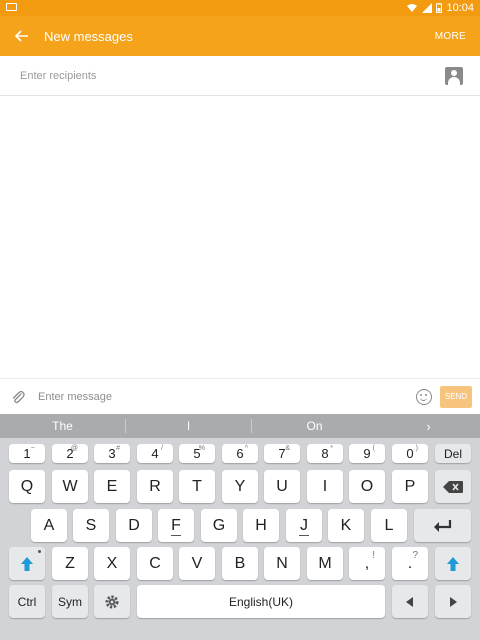 Image resolution: width=480 pixels, height=640 pixels. Describe the element at coordinates (27, 486) in the screenshot. I see `key-q: Q` at that location.